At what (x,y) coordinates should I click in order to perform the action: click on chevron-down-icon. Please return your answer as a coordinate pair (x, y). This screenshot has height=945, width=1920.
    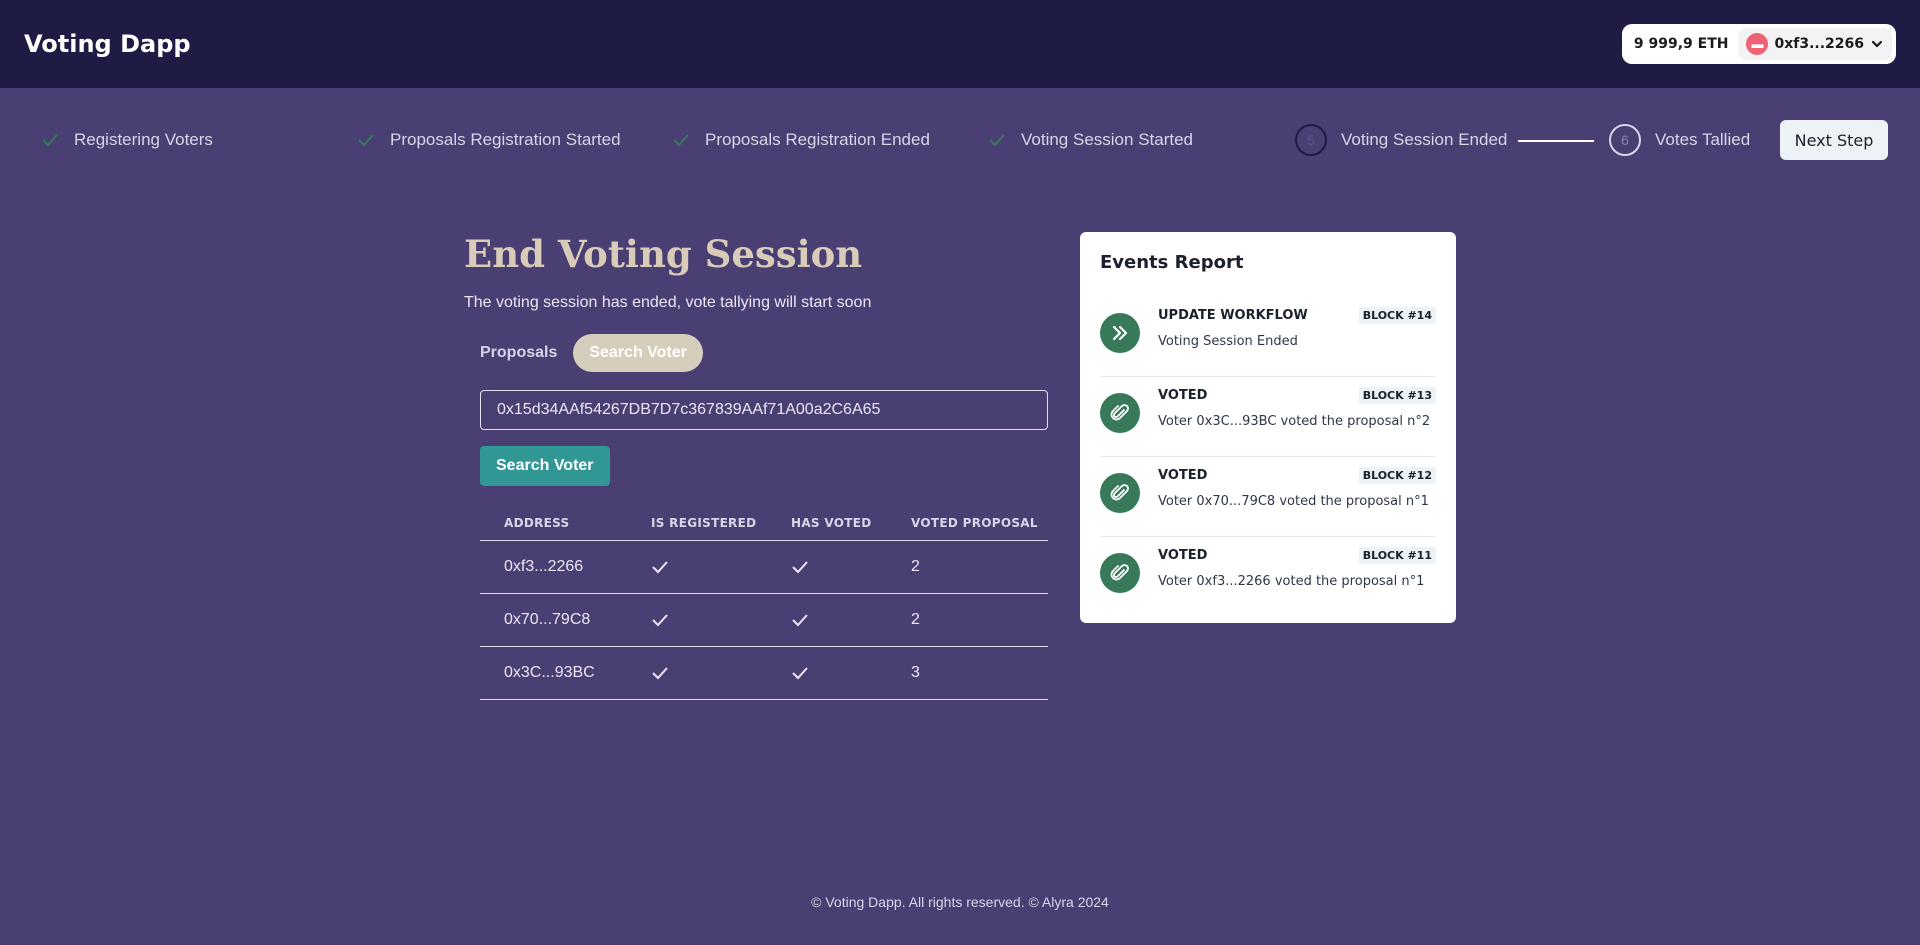
    Looking at the image, I should click on (1877, 44).